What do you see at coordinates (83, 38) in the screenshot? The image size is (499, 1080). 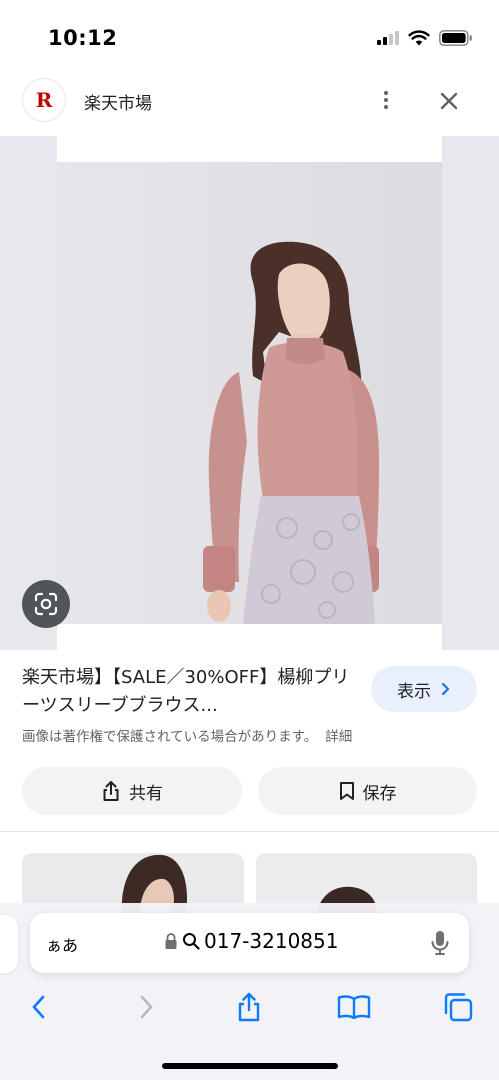 I see `status-time: 10:12` at bounding box center [83, 38].